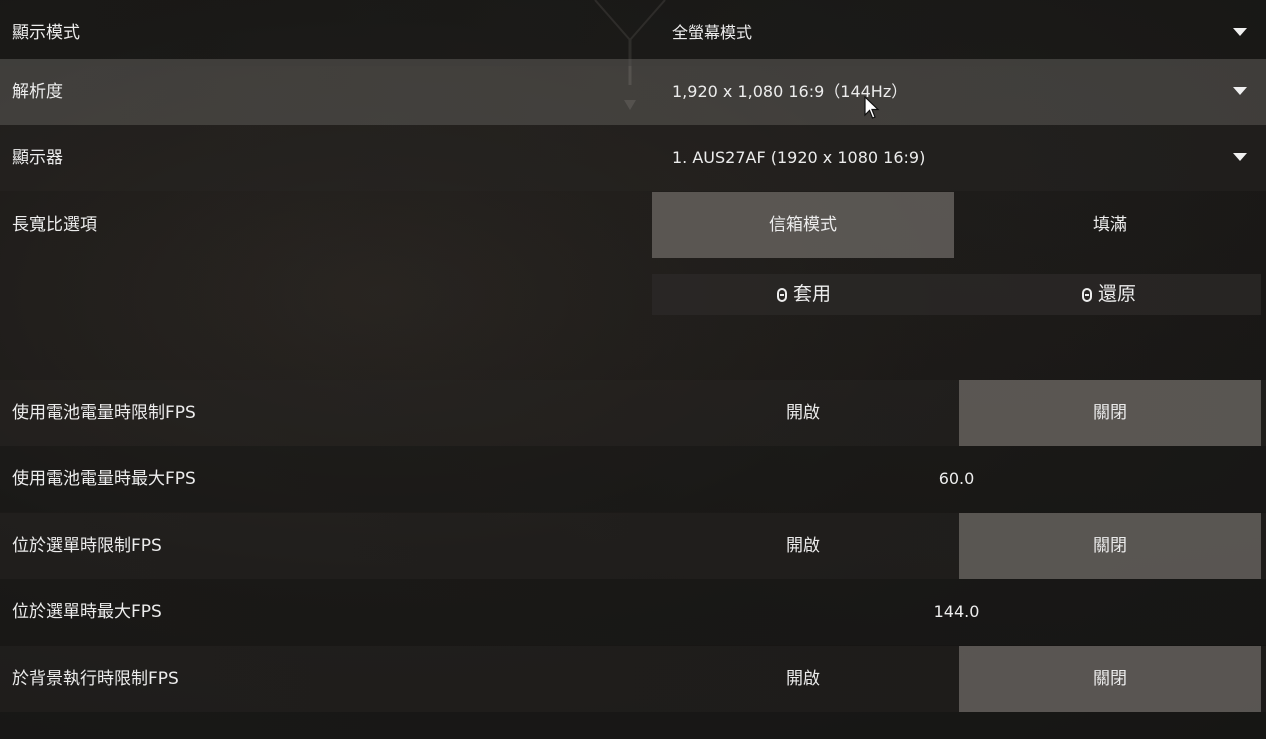 The width and height of the screenshot is (1266, 739). Describe the element at coordinates (1110, 413) in the screenshot. I see `battery-fps-limit-off: 關閉` at that location.